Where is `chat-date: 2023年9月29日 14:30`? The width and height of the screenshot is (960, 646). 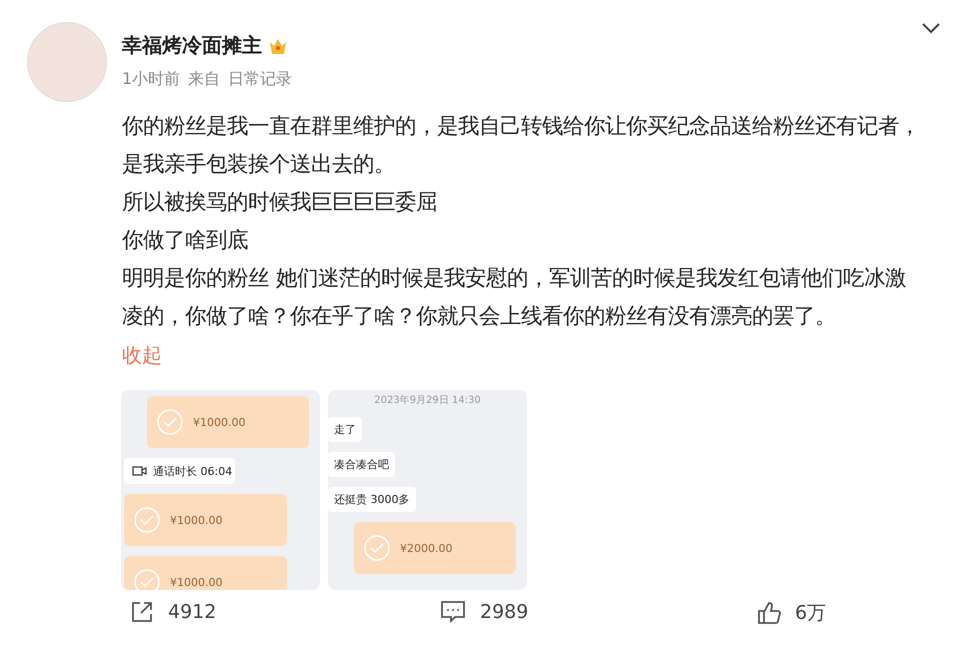
chat-date: 2023年9月29日 14:30 is located at coordinates (427, 400).